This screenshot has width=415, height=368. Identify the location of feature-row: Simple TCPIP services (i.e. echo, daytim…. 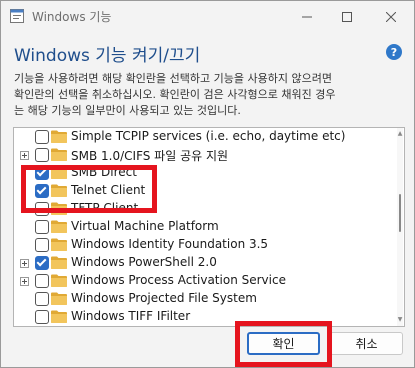
(204, 137).